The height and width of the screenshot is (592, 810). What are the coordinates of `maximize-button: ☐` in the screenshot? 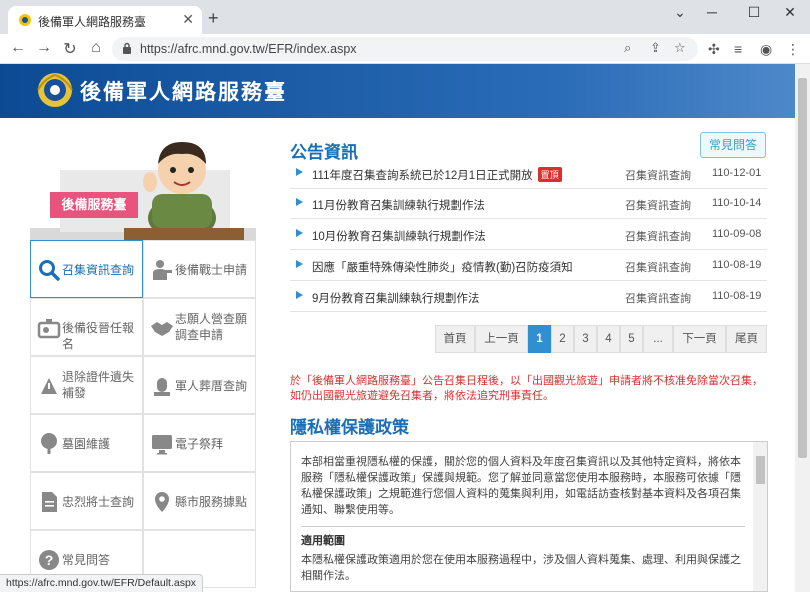 It's located at (754, 12).